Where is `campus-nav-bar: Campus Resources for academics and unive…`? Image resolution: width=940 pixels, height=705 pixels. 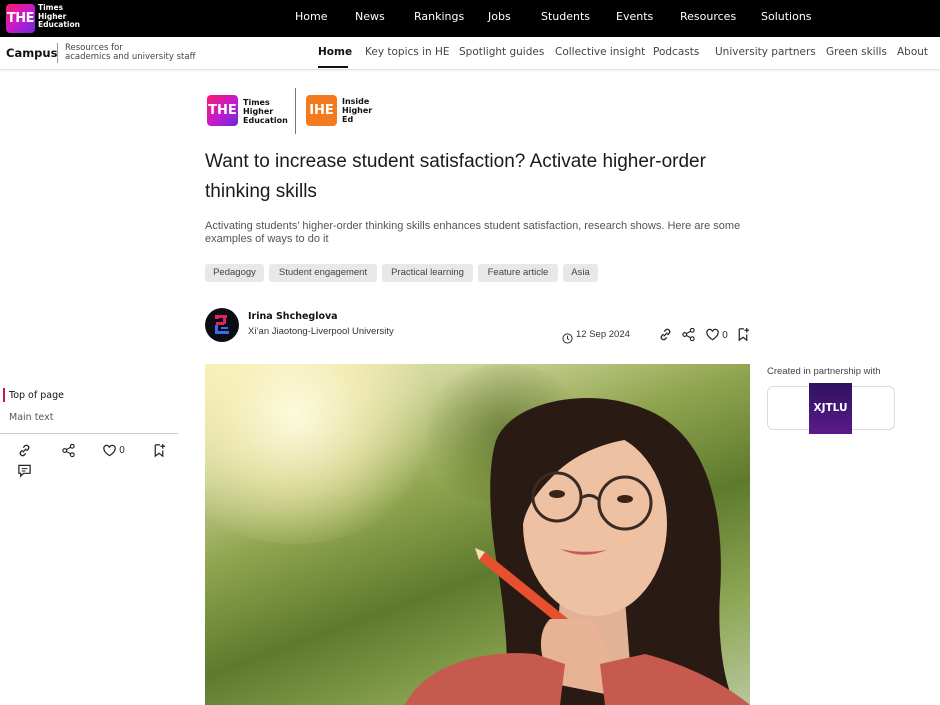 campus-nav-bar: Campus Resources for academics and unive… is located at coordinates (470, 53).